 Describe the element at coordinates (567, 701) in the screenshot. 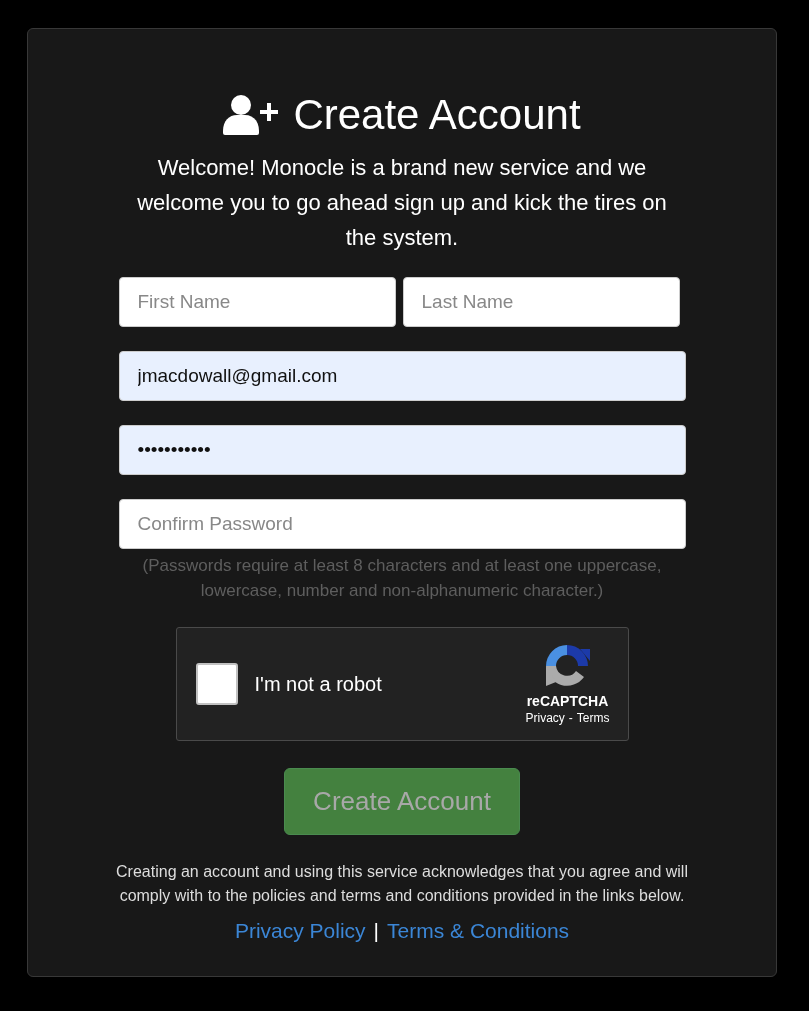

I see `recaptcha-brand: reCAPTCHA` at that location.